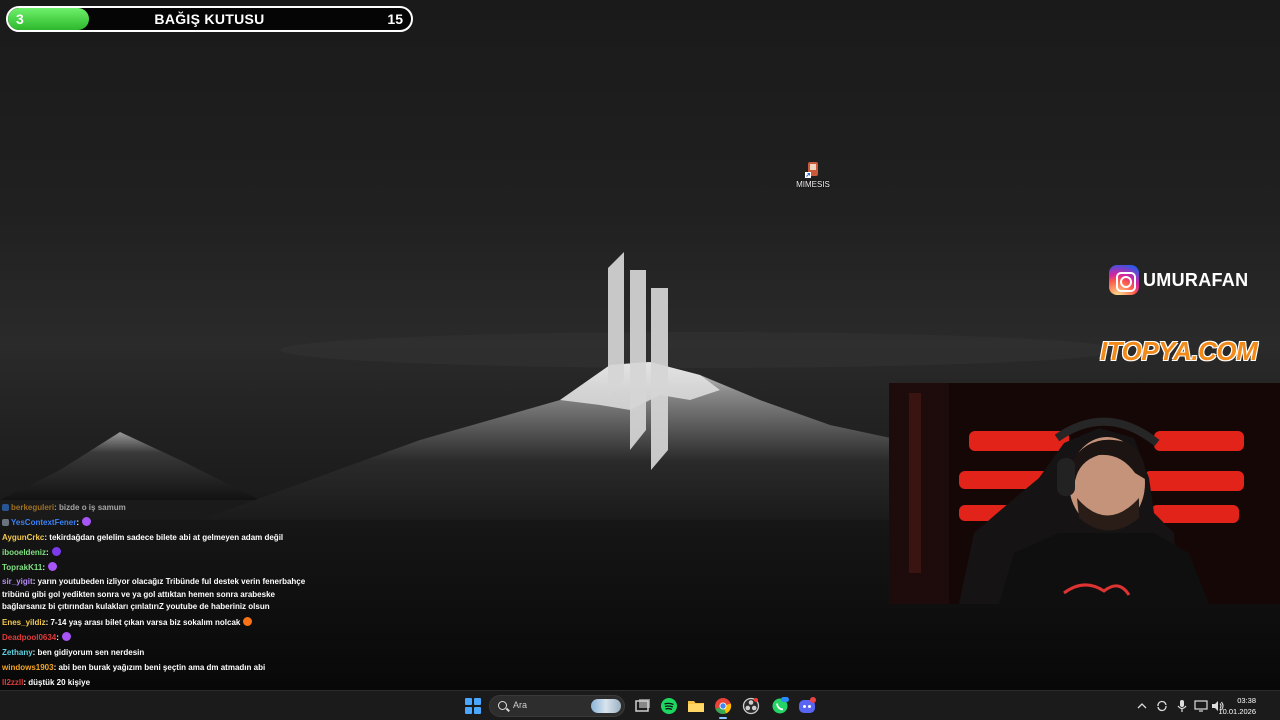  What do you see at coordinates (473, 706) in the screenshot?
I see `windows-start-icon` at bounding box center [473, 706].